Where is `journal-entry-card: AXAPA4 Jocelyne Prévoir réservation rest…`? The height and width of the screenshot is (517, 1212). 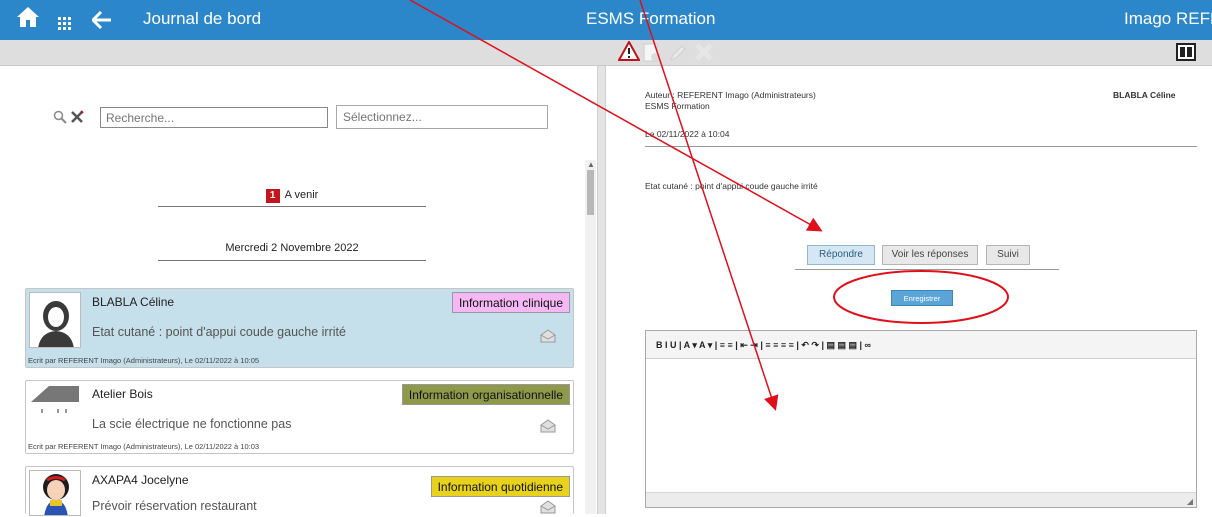
journal-entry-card: AXAPA4 Jocelyne Prévoir réservation rest… is located at coordinates (299, 491).